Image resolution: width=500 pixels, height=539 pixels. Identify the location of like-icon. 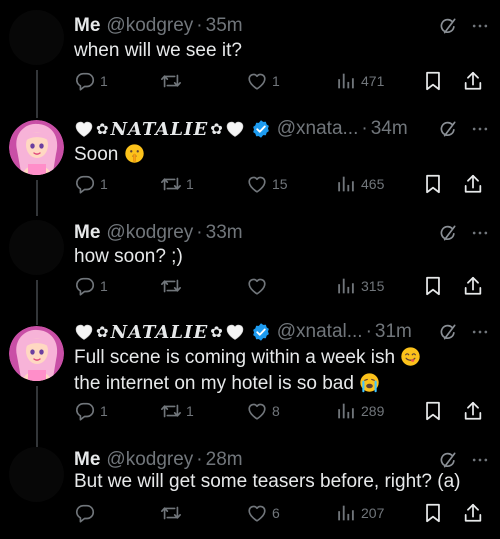
(257, 286).